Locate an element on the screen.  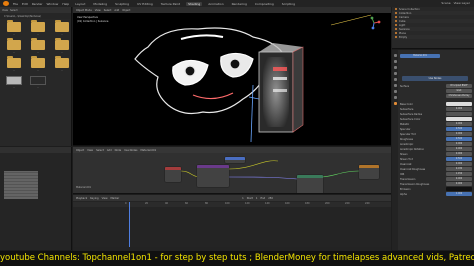
tick-label: 80 is located at coordinates (207, 203).